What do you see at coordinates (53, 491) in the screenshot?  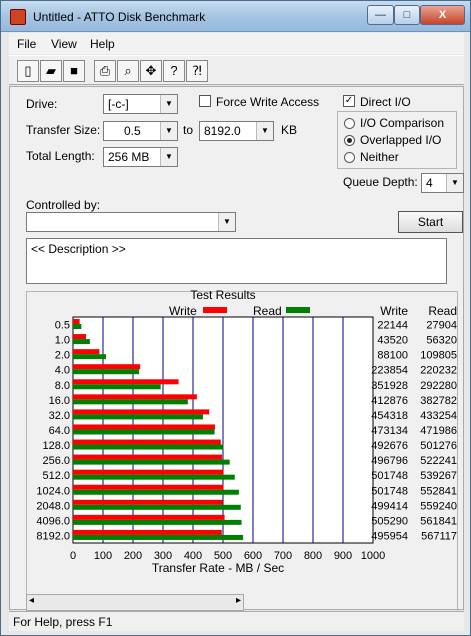 I see `y-tick-label: 1024.0` at bounding box center [53, 491].